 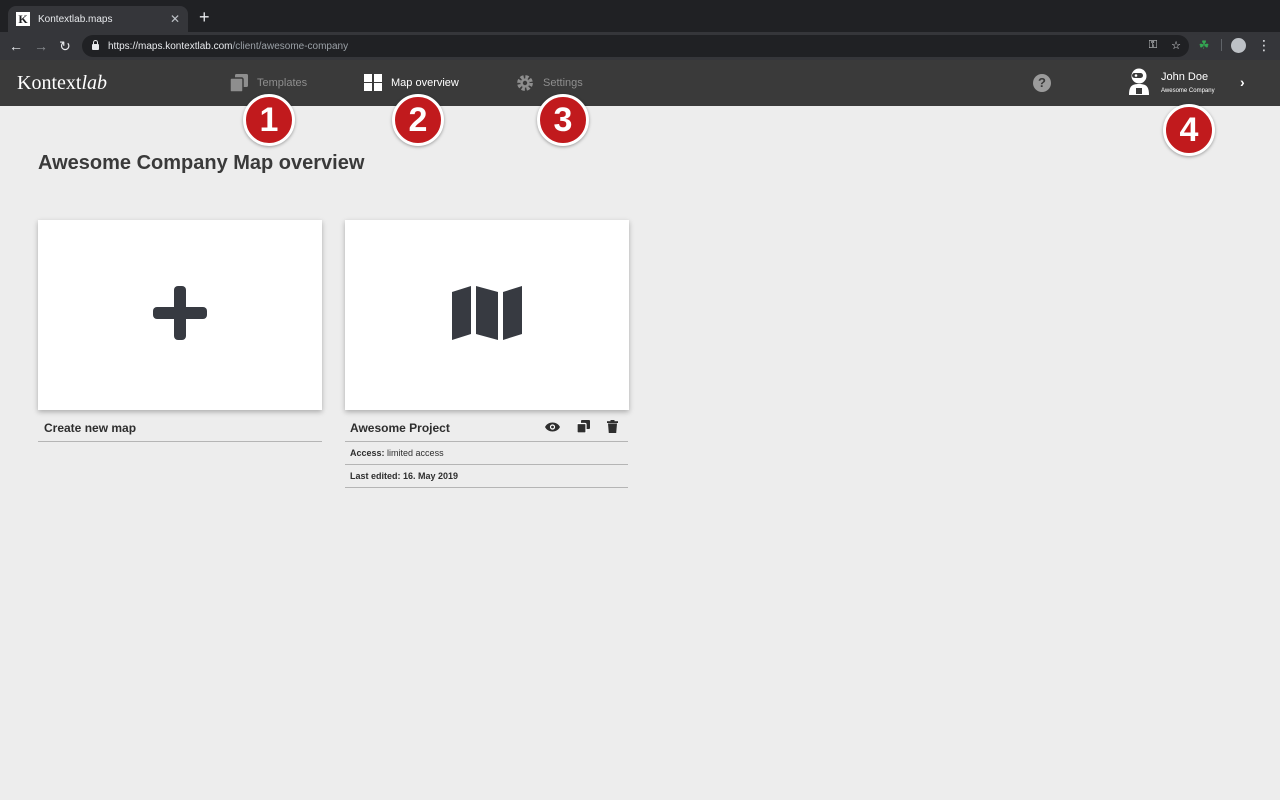 What do you see at coordinates (400, 428) in the screenshot?
I see `project-name: Awesome Project` at bounding box center [400, 428].